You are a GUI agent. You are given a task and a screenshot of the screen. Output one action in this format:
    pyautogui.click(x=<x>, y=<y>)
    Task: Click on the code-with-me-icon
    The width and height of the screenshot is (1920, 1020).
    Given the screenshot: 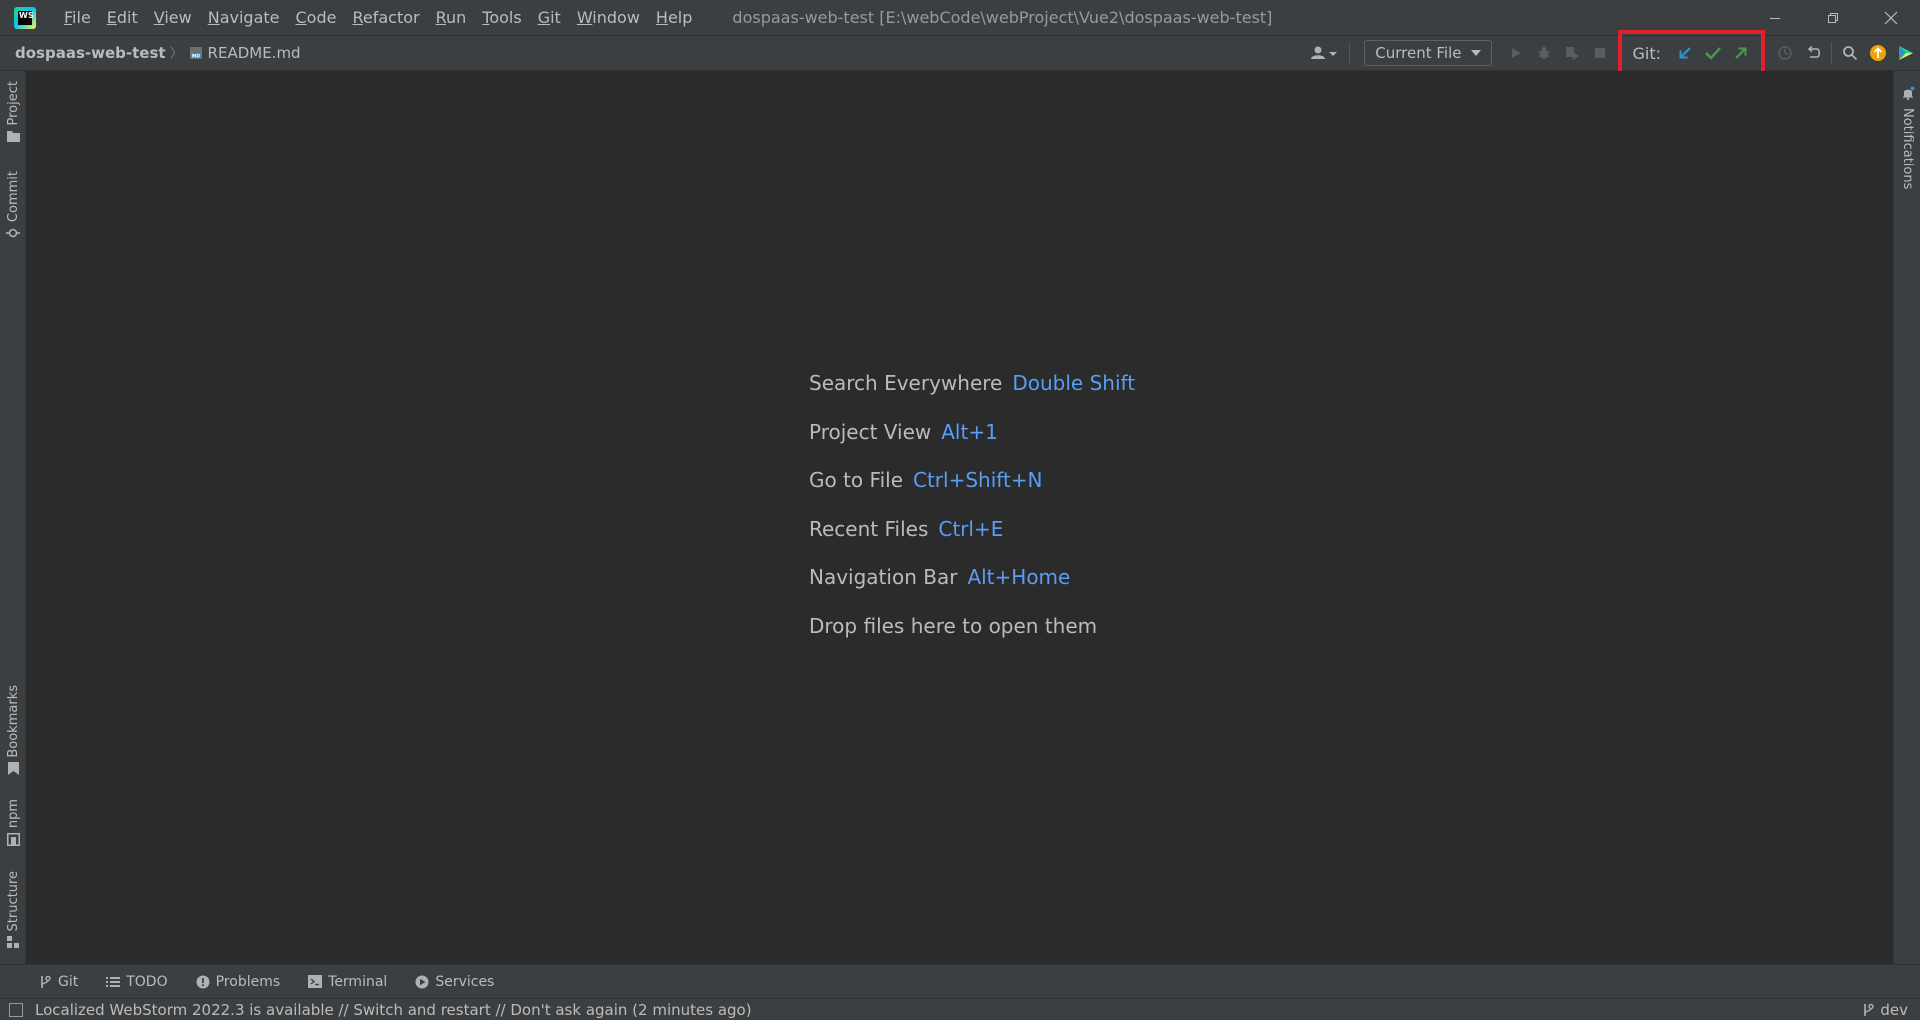 What is the action you would take?
    pyautogui.click(x=1906, y=53)
    